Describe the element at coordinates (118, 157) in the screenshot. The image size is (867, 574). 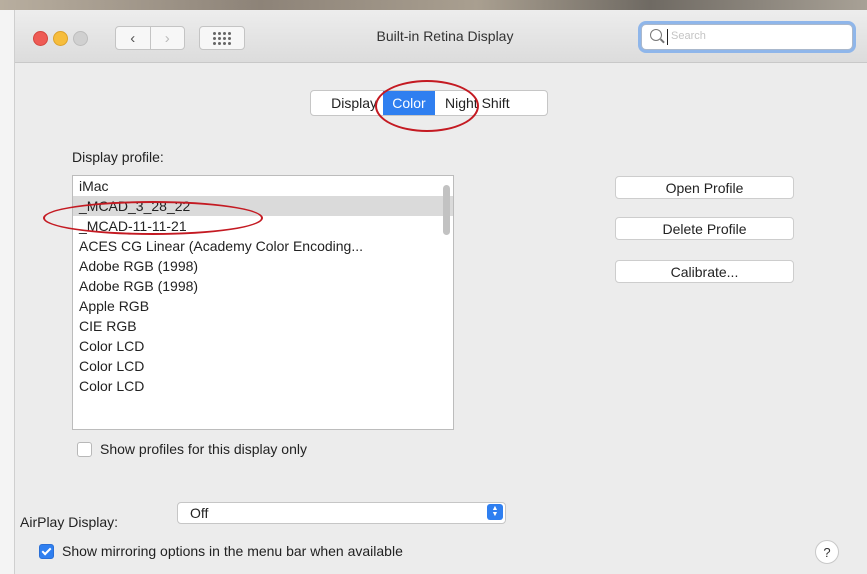
I see `display-profile-label: Display profile:` at that location.